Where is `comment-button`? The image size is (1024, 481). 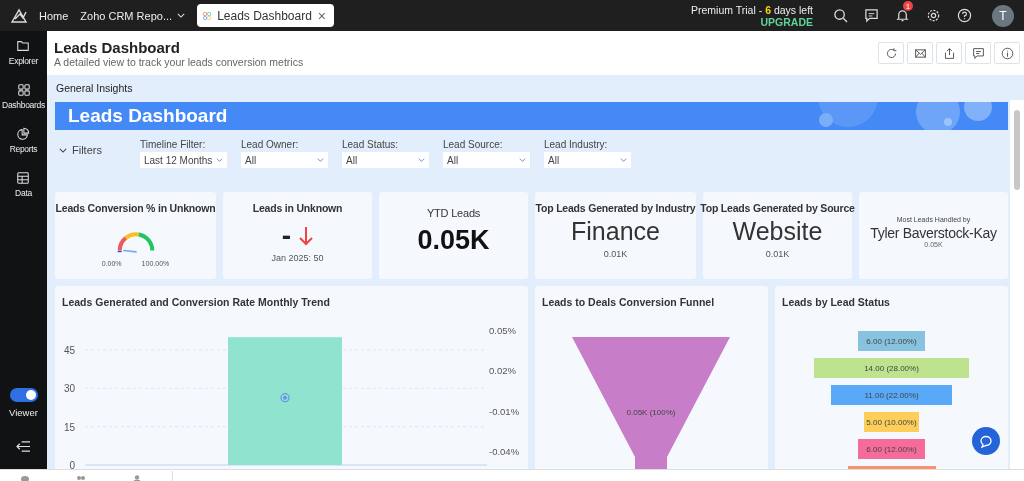
comment-button is located at coordinates (978, 53).